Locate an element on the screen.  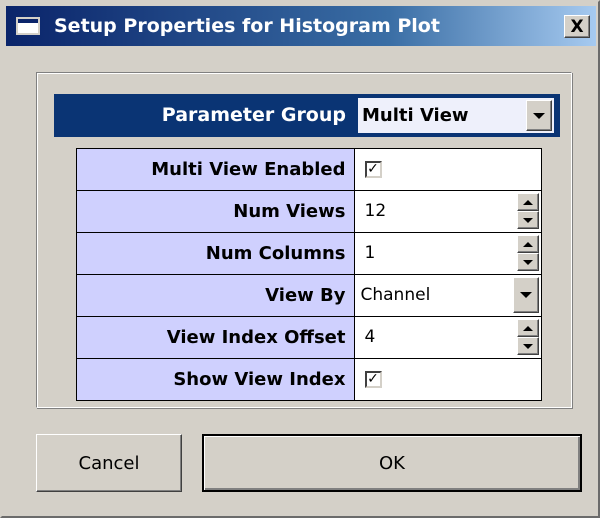
property-label: Num Columns is located at coordinates (215, 253).